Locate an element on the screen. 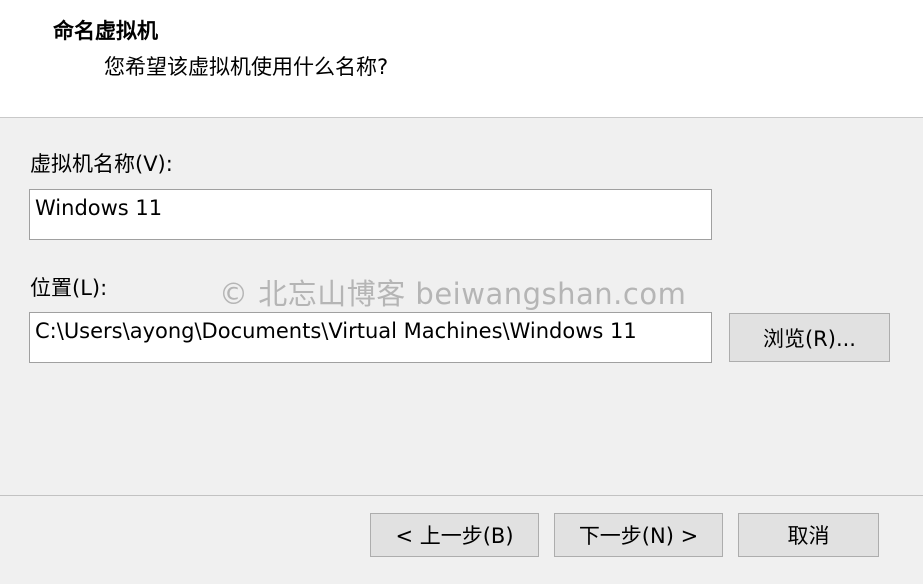  next-button: 下一步(N) > is located at coordinates (638, 535).